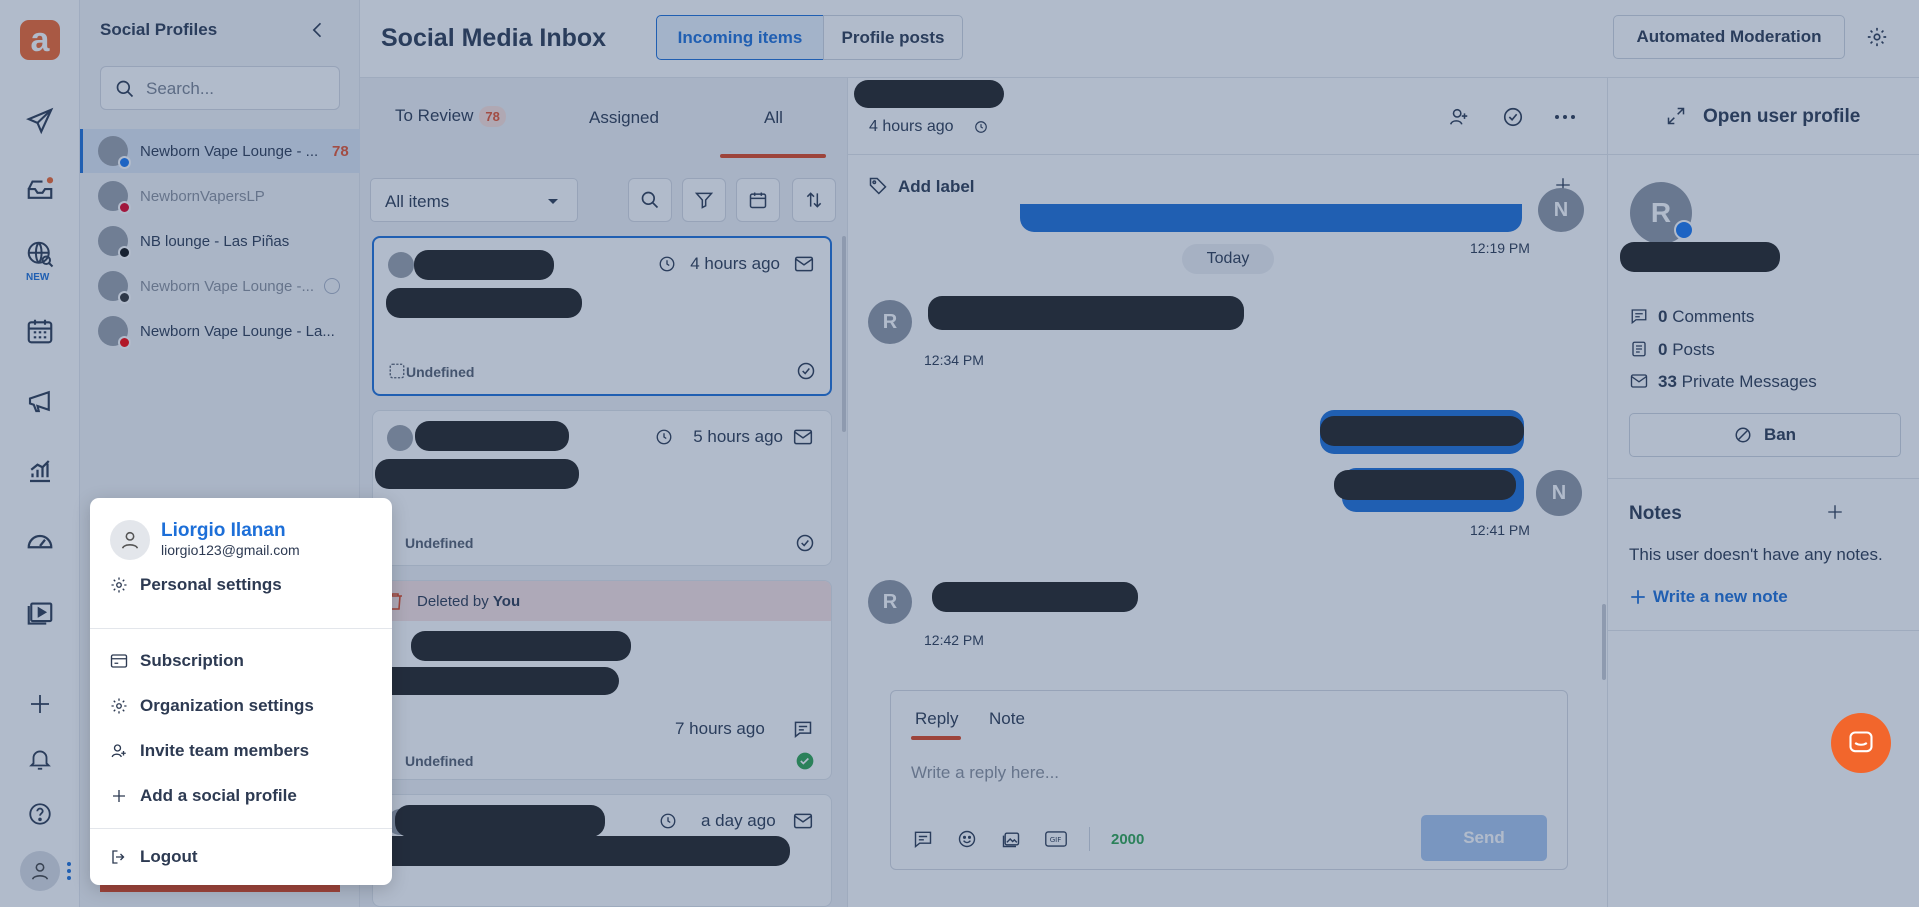  Describe the element at coordinates (245, 857) in the screenshot. I see `logout-item: Logout` at that location.